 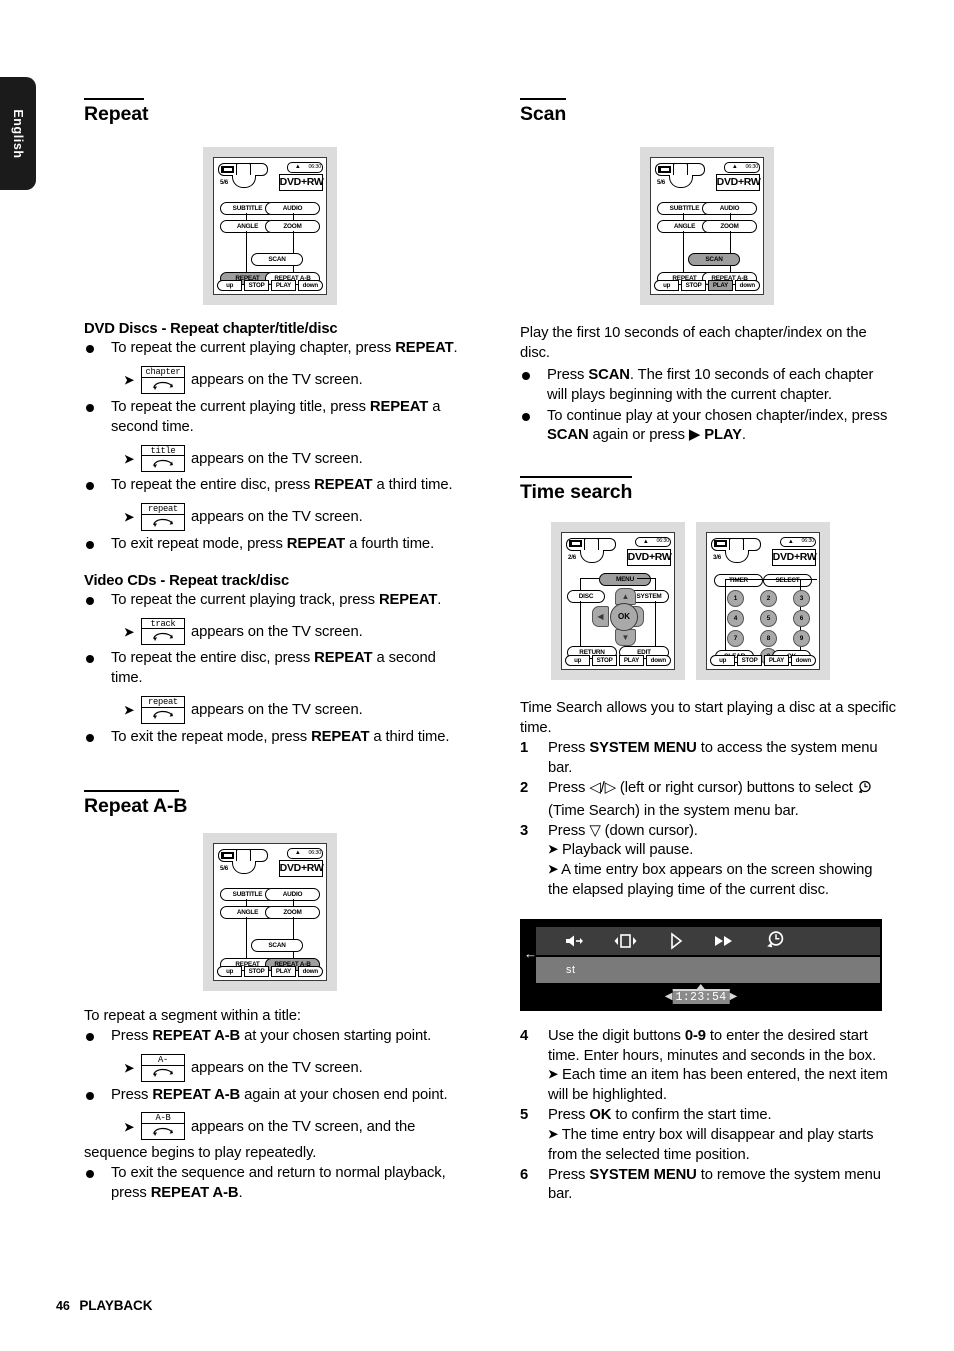 What do you see at coordinates (132, 1094) in the screenshot?
I see `list-item-text: Press` at bounding box center [132, 1094].